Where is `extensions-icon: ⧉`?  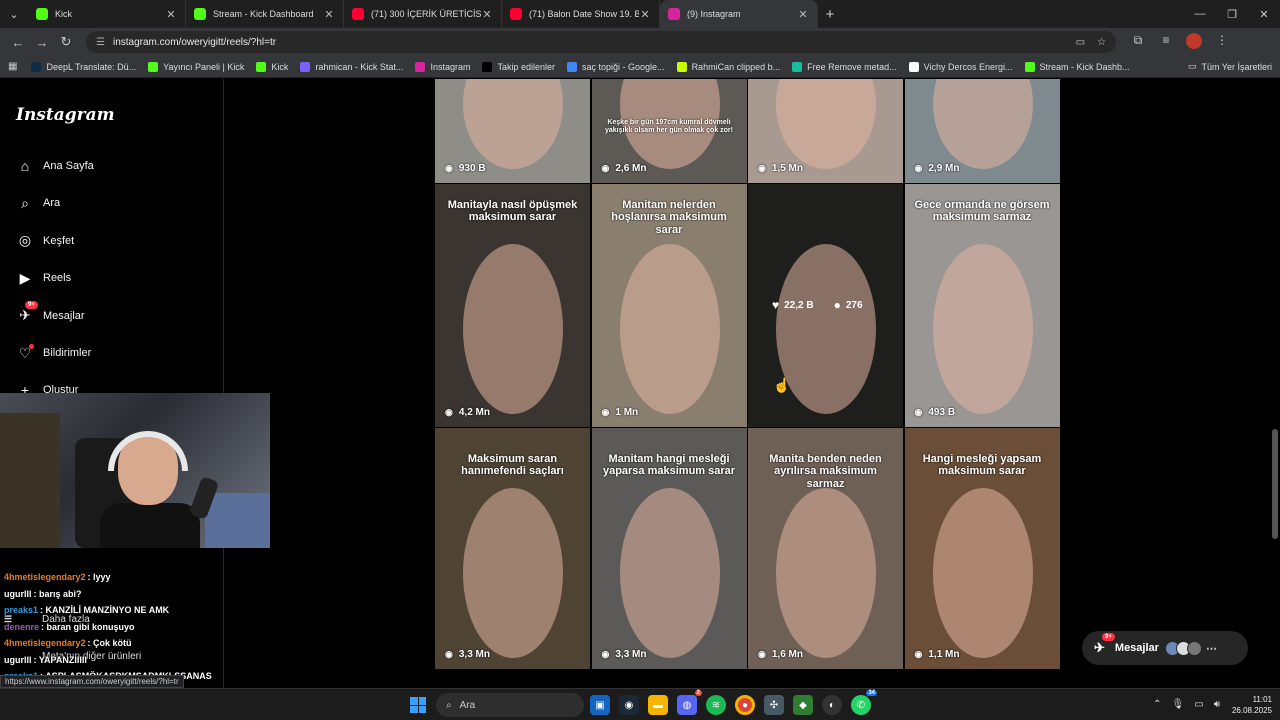 extensions-icon: ⧉ is located at coordinates (1138, 42).